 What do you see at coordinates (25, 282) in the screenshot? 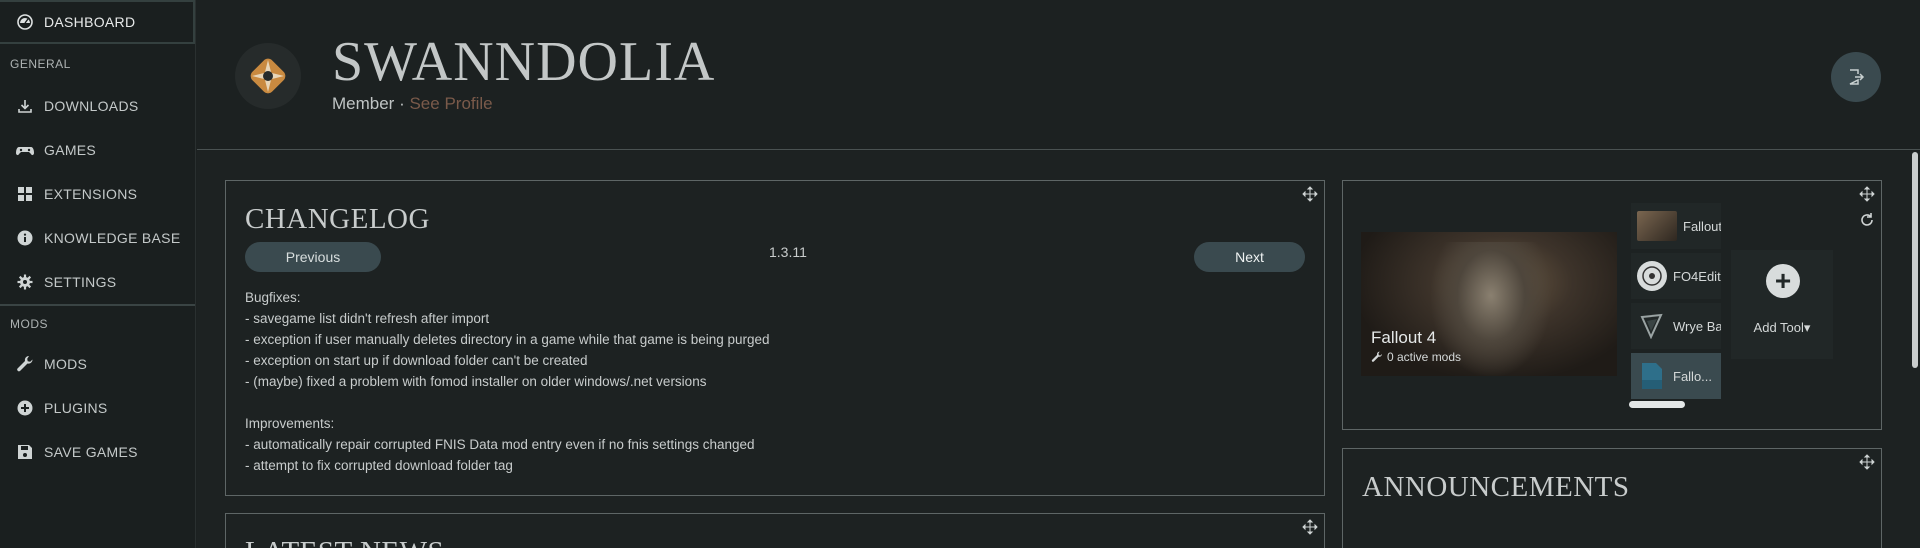
I see `gear-icon` at bounding box center [25, 282].